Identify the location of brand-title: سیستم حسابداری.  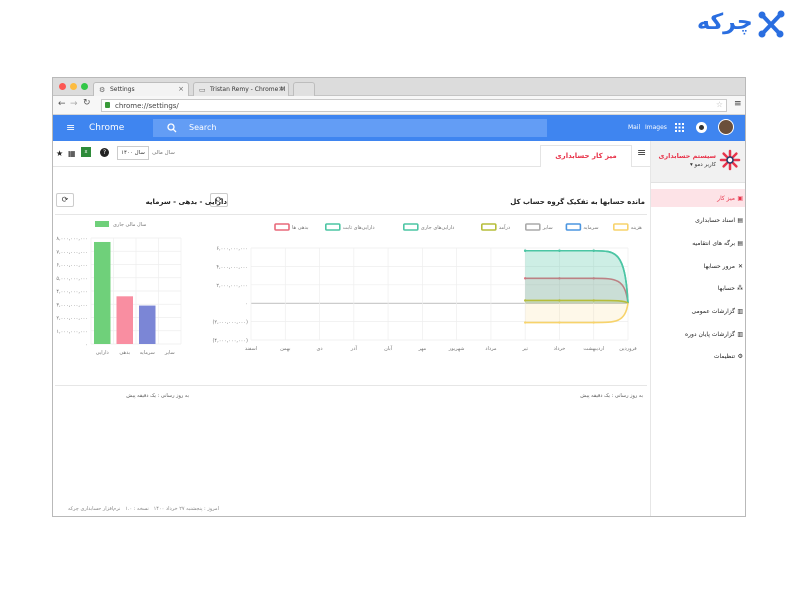
(687, 156).